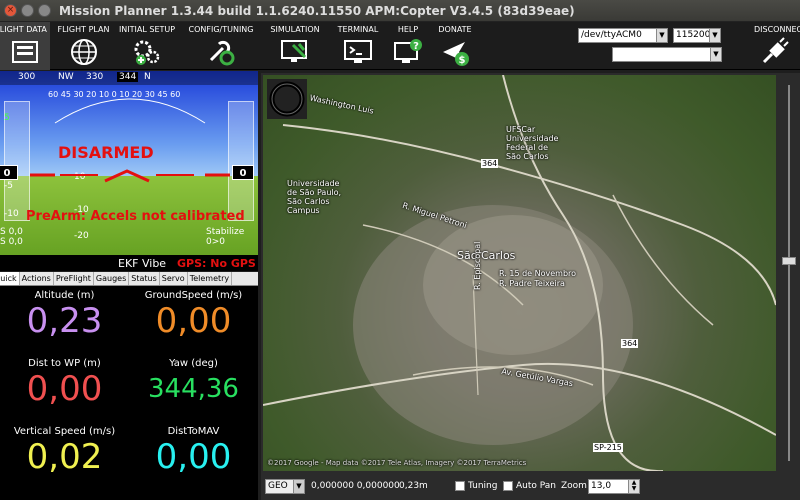 This screenshot has height=500, width=800. Describe the element at coordinates (147, 77) in the screenshot. I see `heading-tick: N` at that location.